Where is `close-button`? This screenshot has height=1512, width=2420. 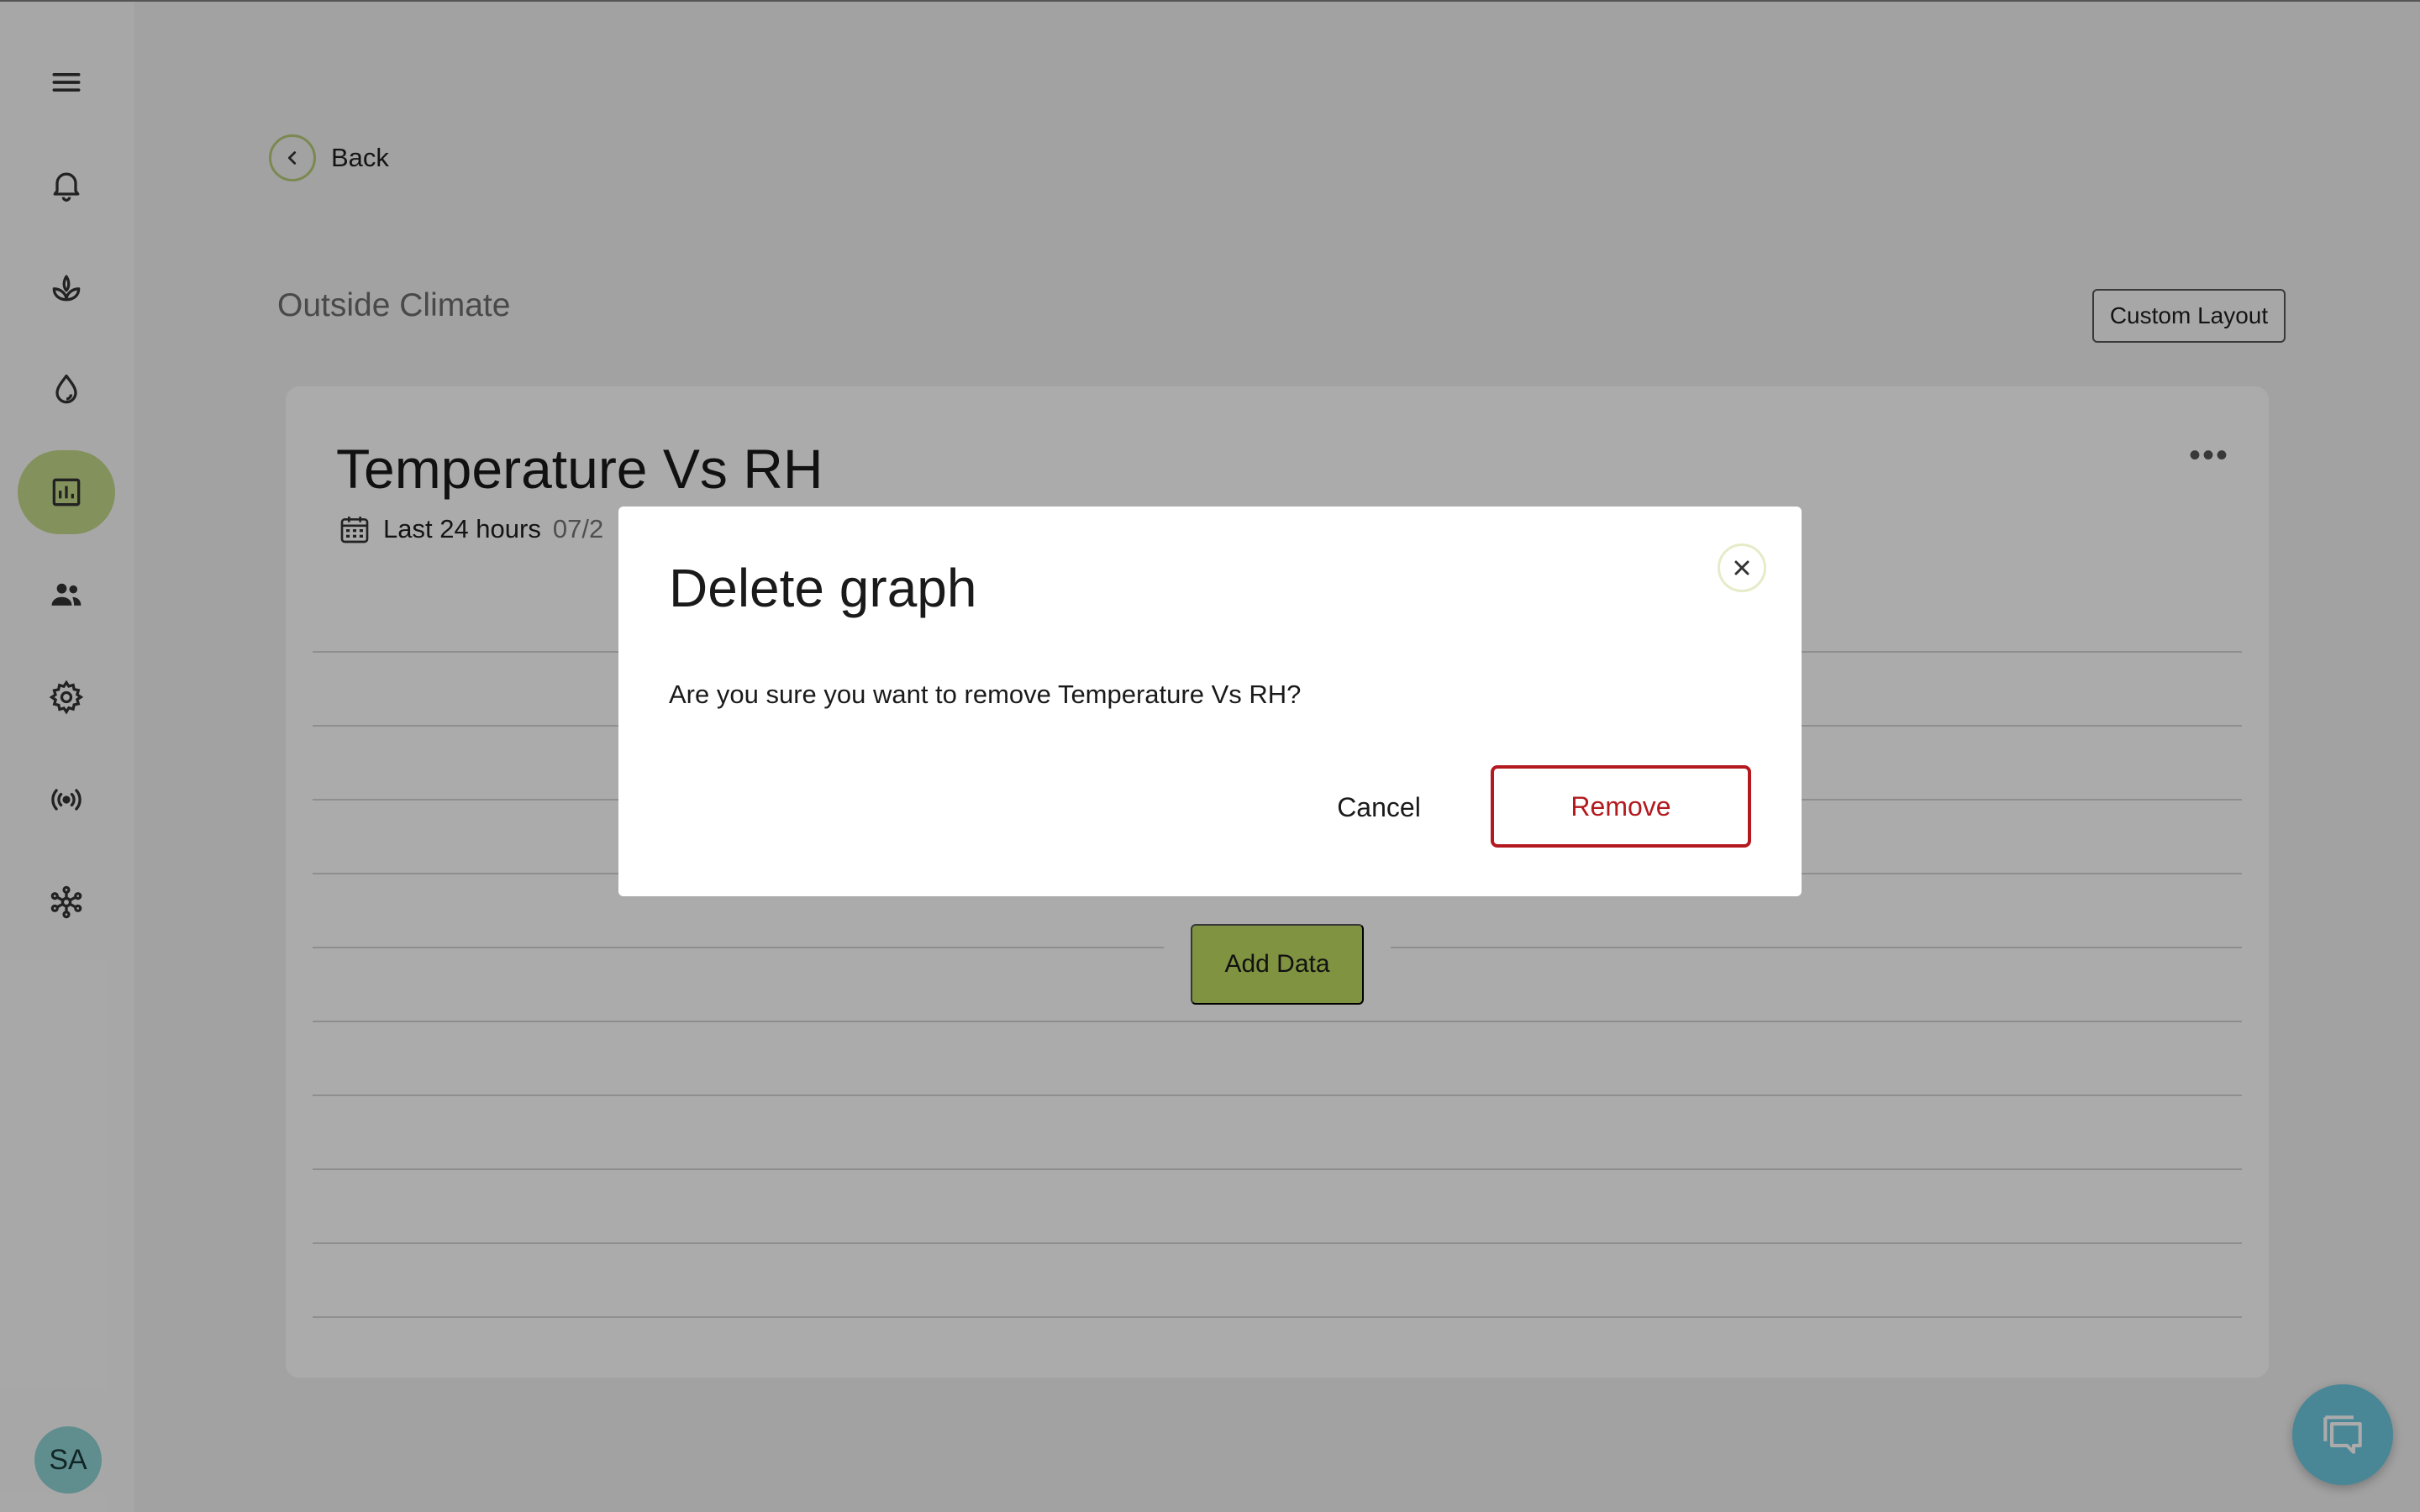 close-button is located at coordinates (1742, 567).